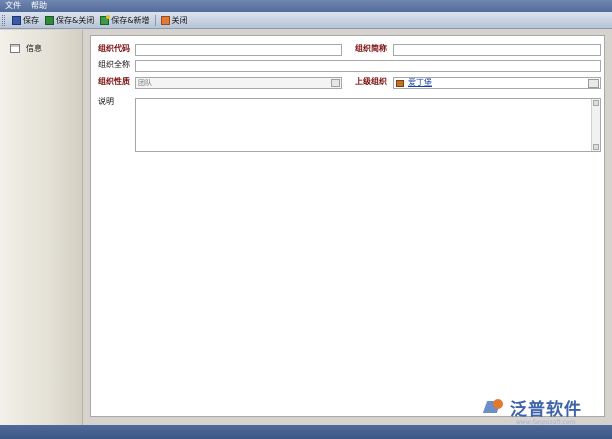 The image size is (612, 439). What do you see at coordinates (306, 6) in the screenshot?
I see `menu-bar: 文件 帮助` at bounding box center [306, 6].